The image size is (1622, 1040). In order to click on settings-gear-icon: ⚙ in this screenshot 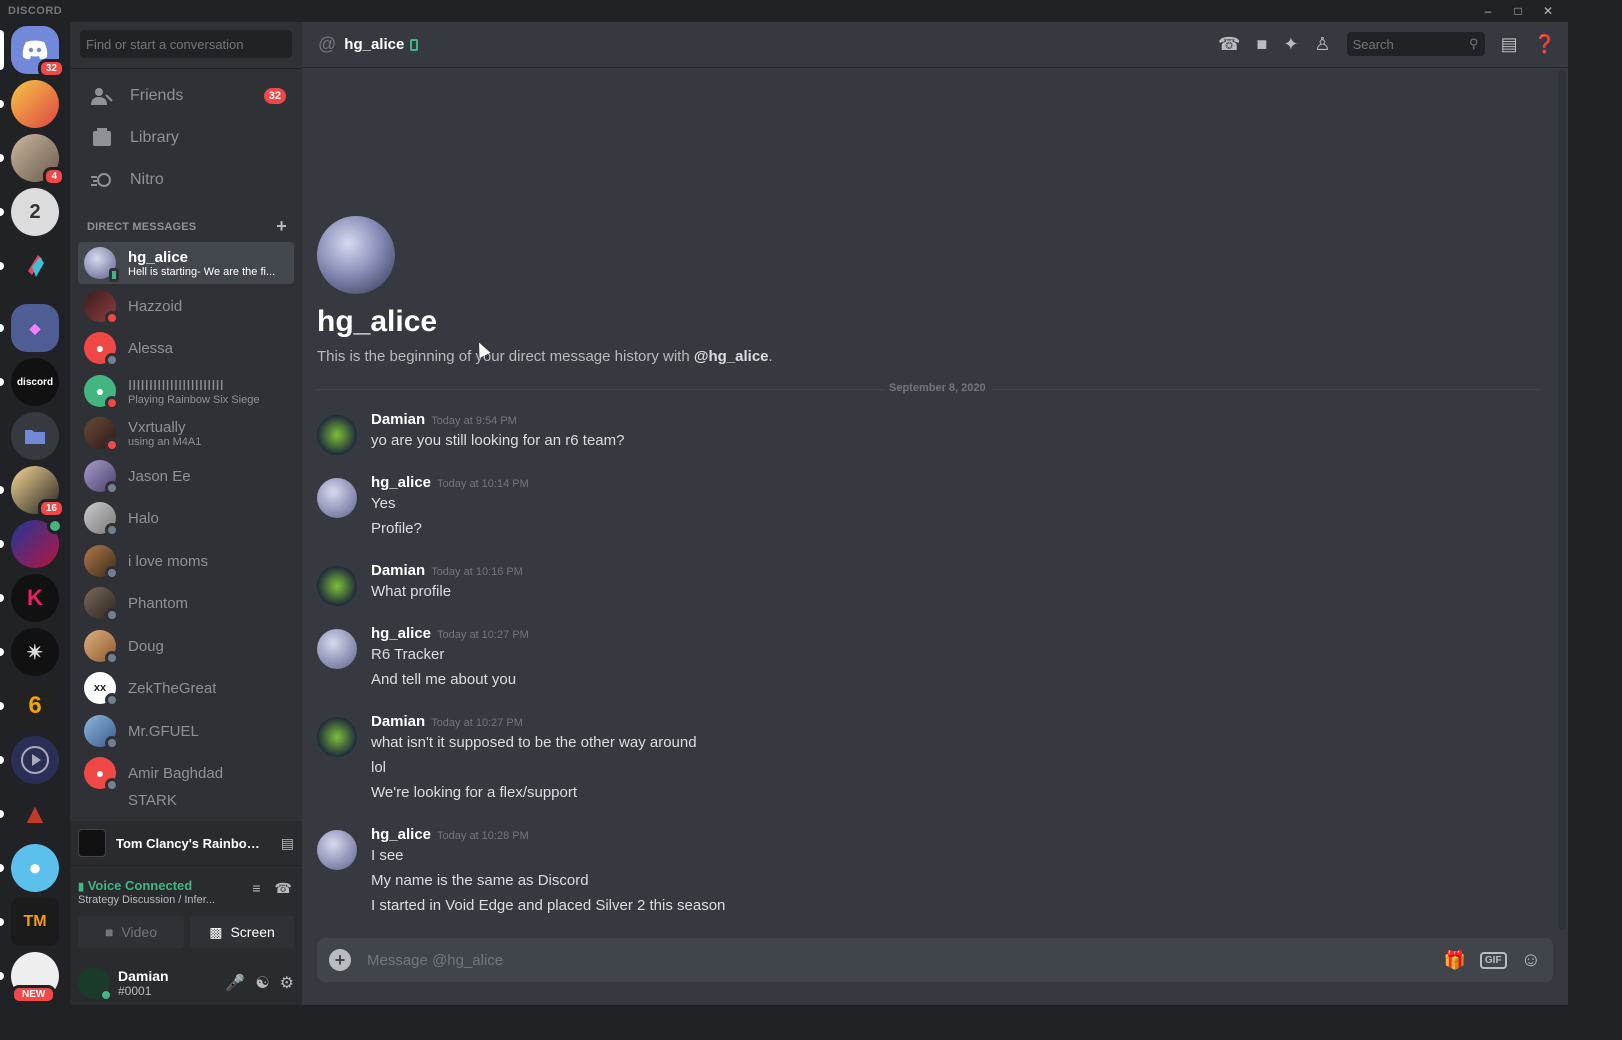, I will do `click(287, 983)`.